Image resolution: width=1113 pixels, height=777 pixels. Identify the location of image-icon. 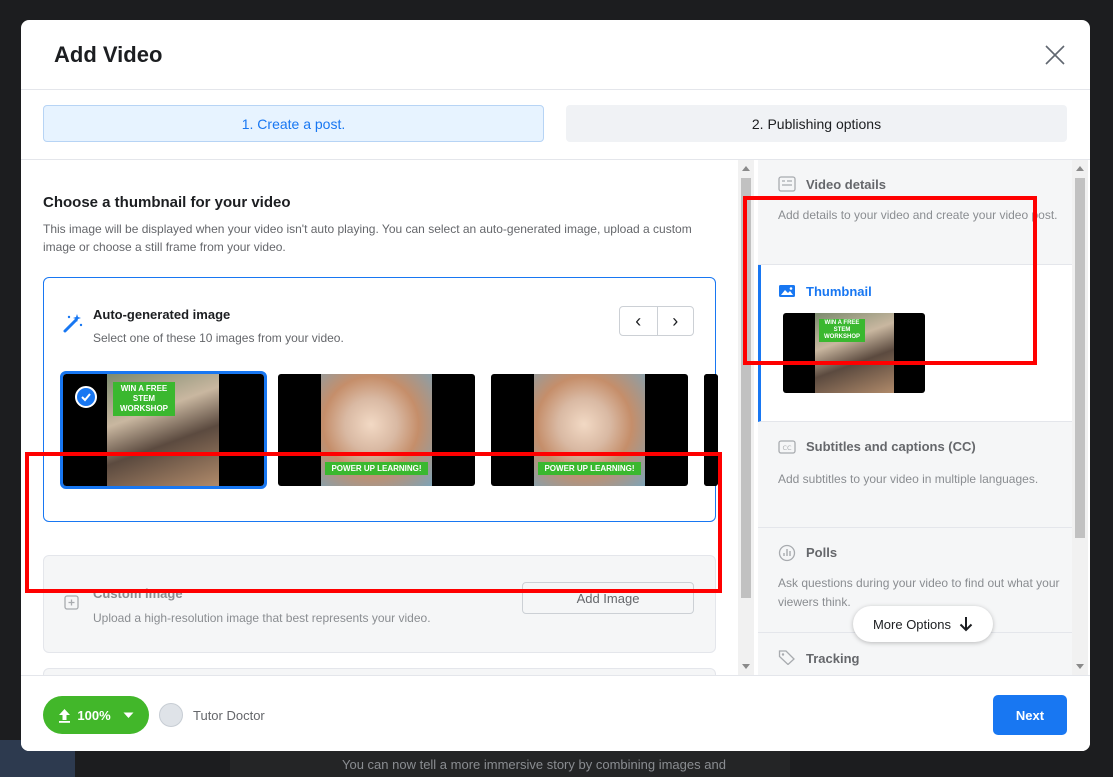
(787, 291).